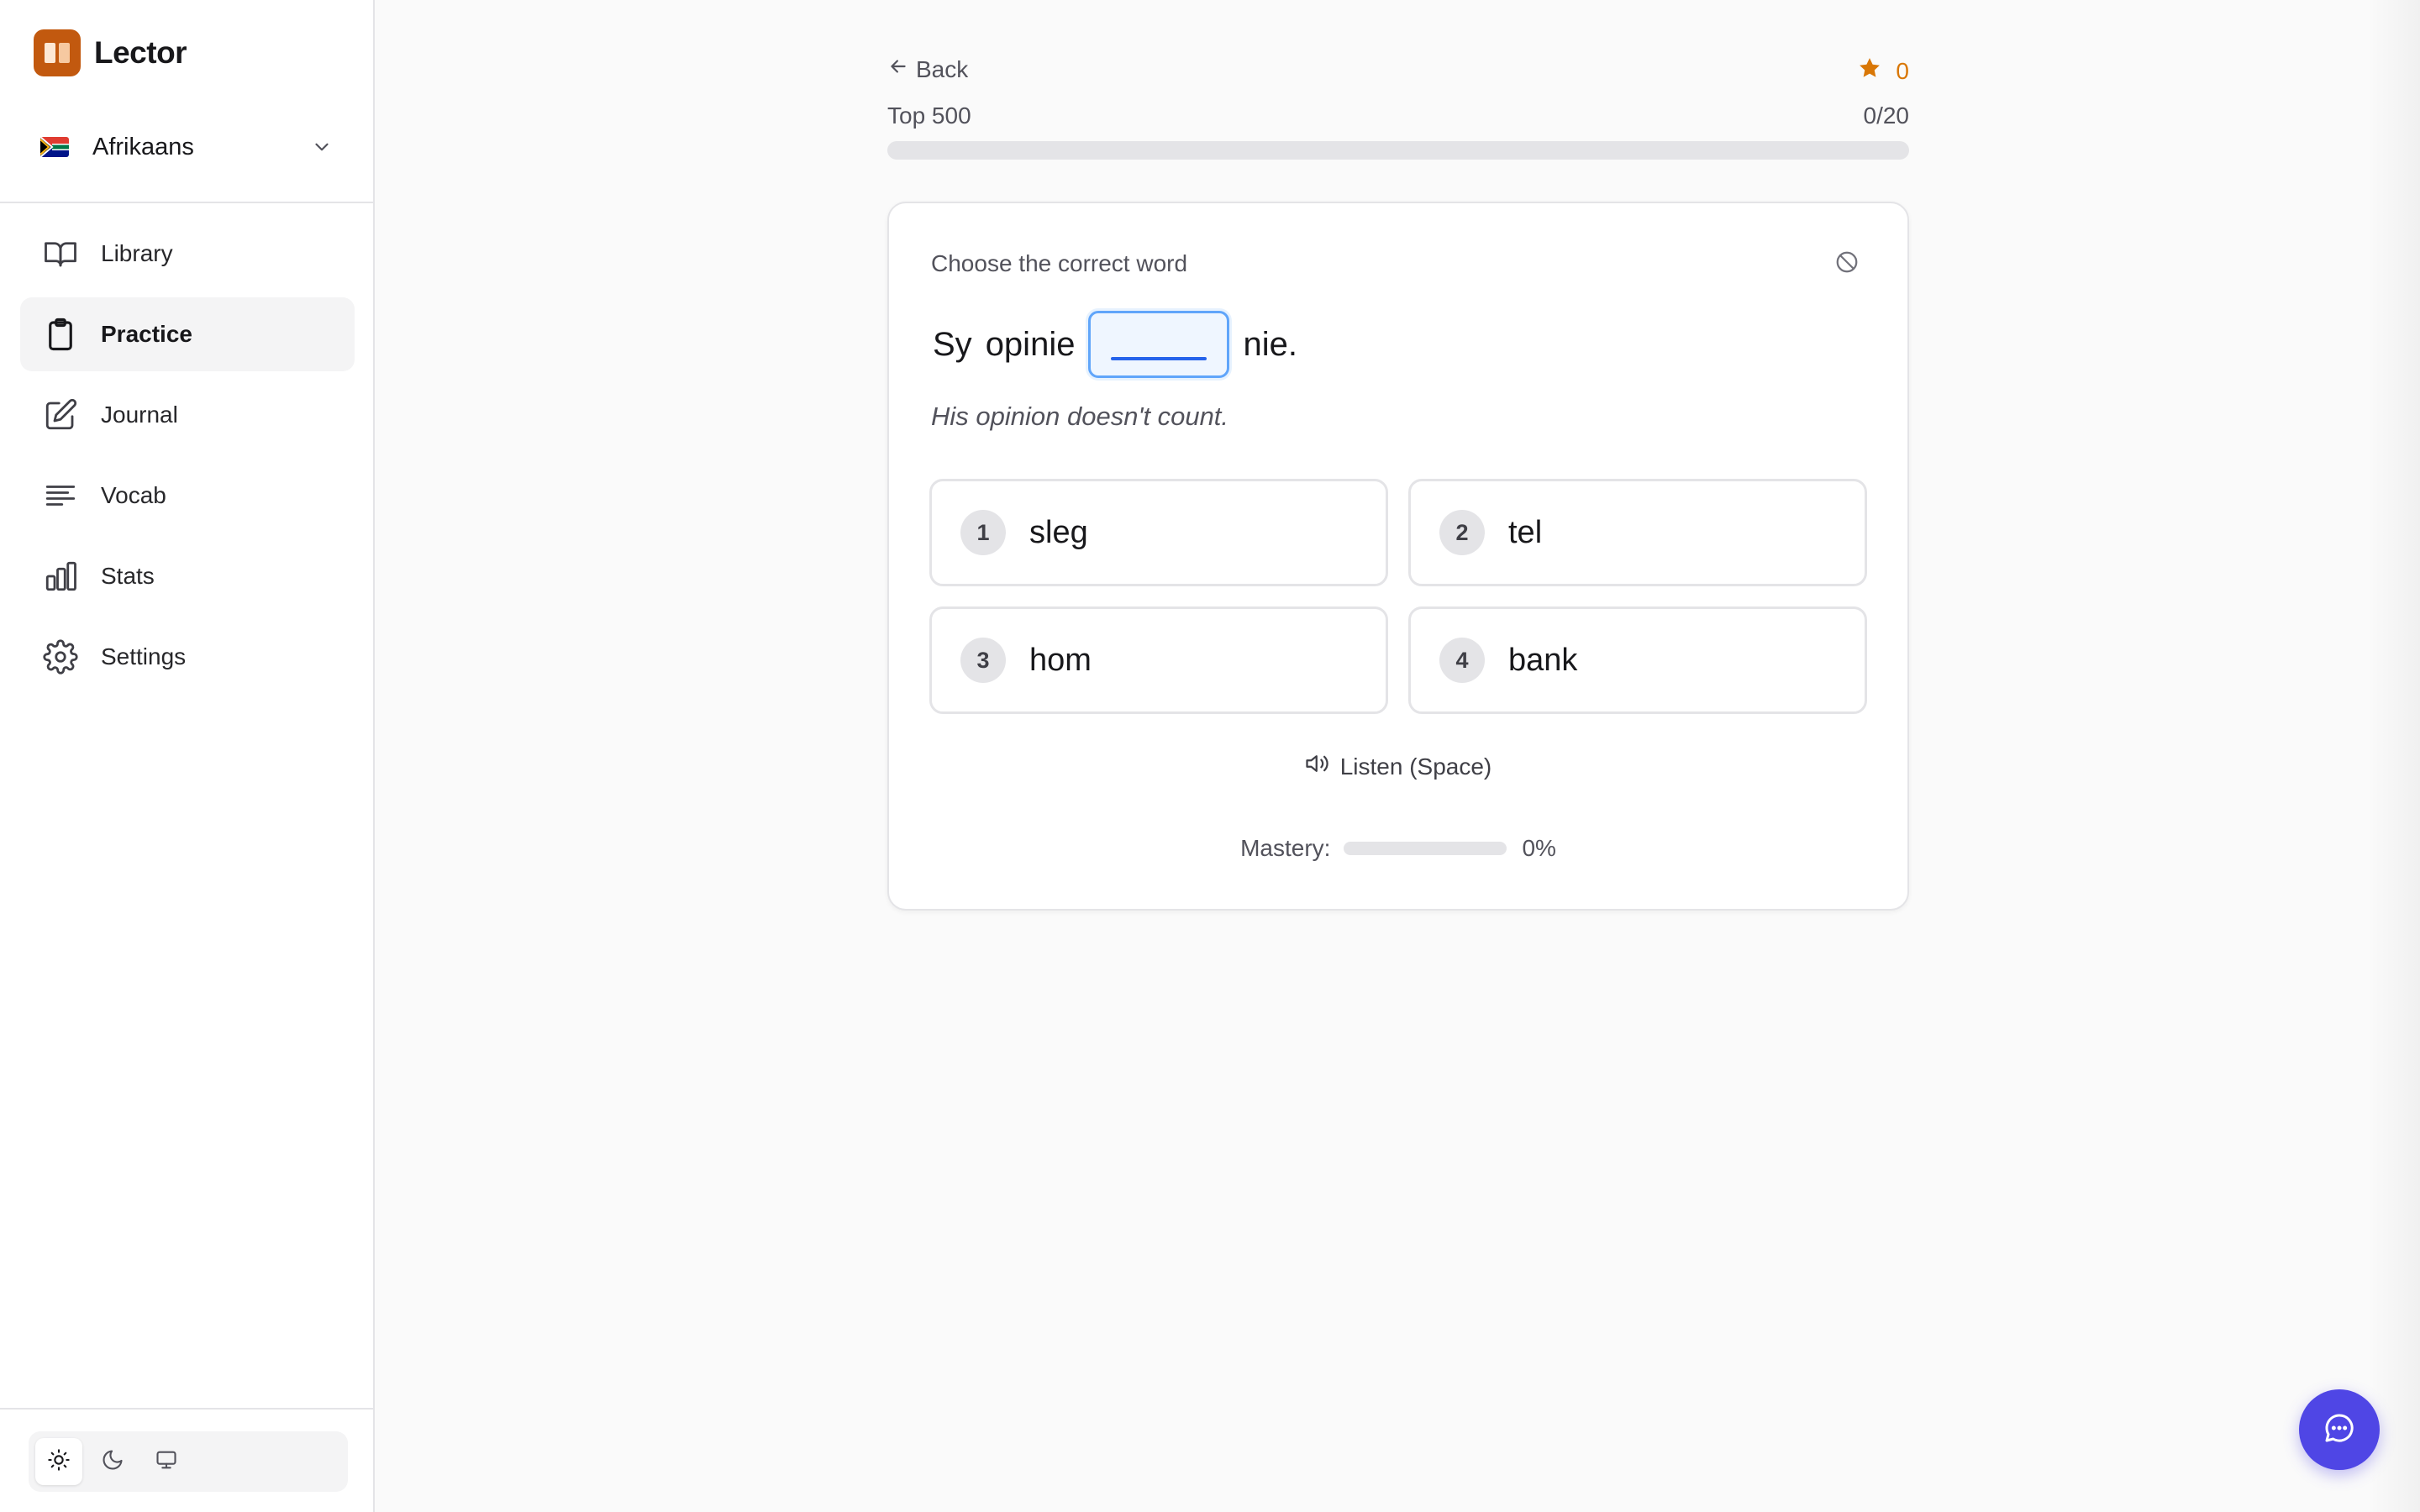 This screenshot has height=1512, width=2420. I want to click on mastery-label: Mastery:, so click(1286, 848).